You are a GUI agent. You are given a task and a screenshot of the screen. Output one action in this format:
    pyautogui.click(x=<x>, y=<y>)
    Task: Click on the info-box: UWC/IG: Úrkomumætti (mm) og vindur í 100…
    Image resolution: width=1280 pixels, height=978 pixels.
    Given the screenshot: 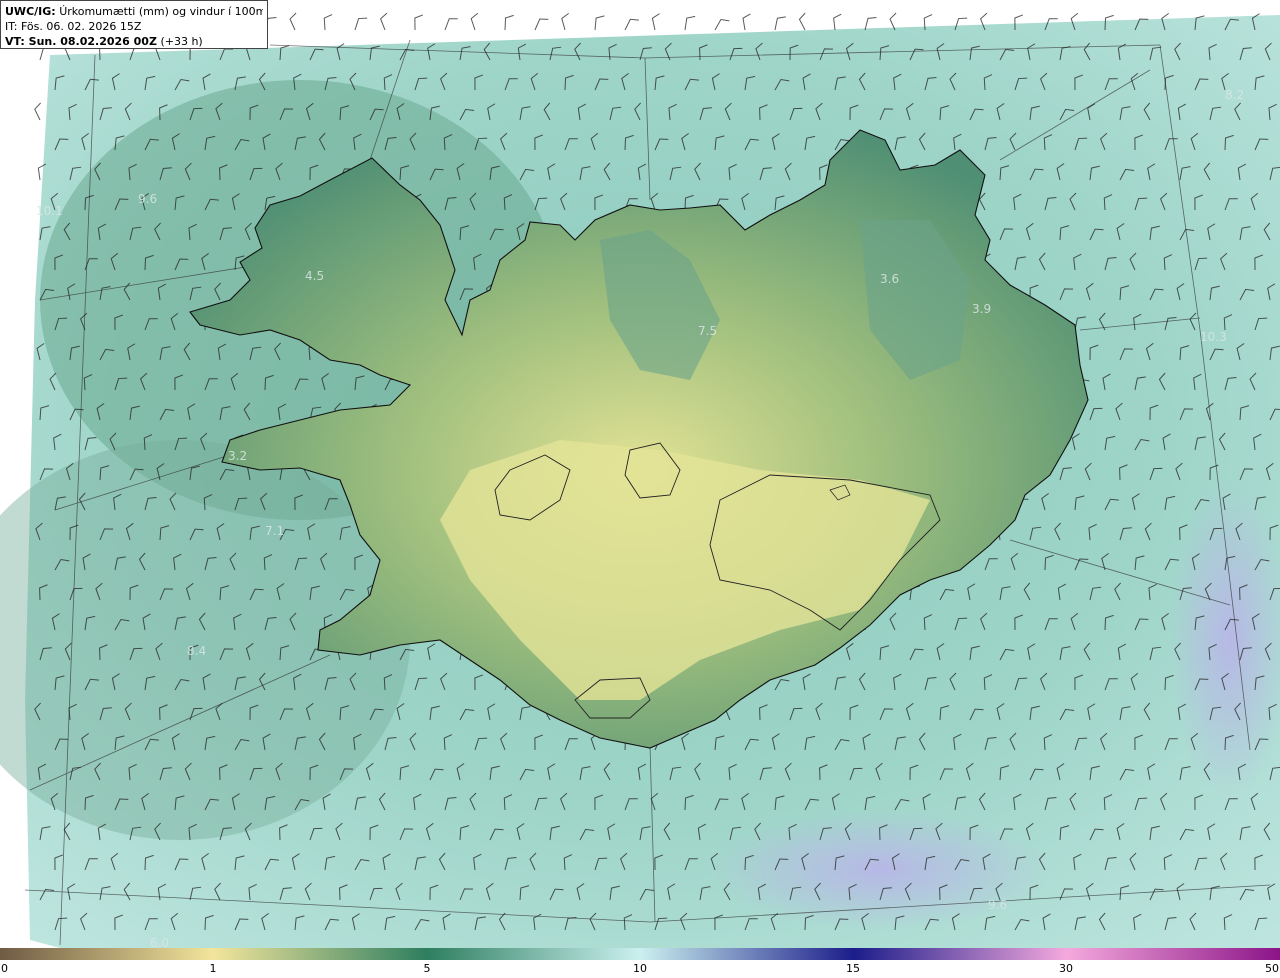 What is the action you would take?
    pyautogui.click(x=134, y=24)
    